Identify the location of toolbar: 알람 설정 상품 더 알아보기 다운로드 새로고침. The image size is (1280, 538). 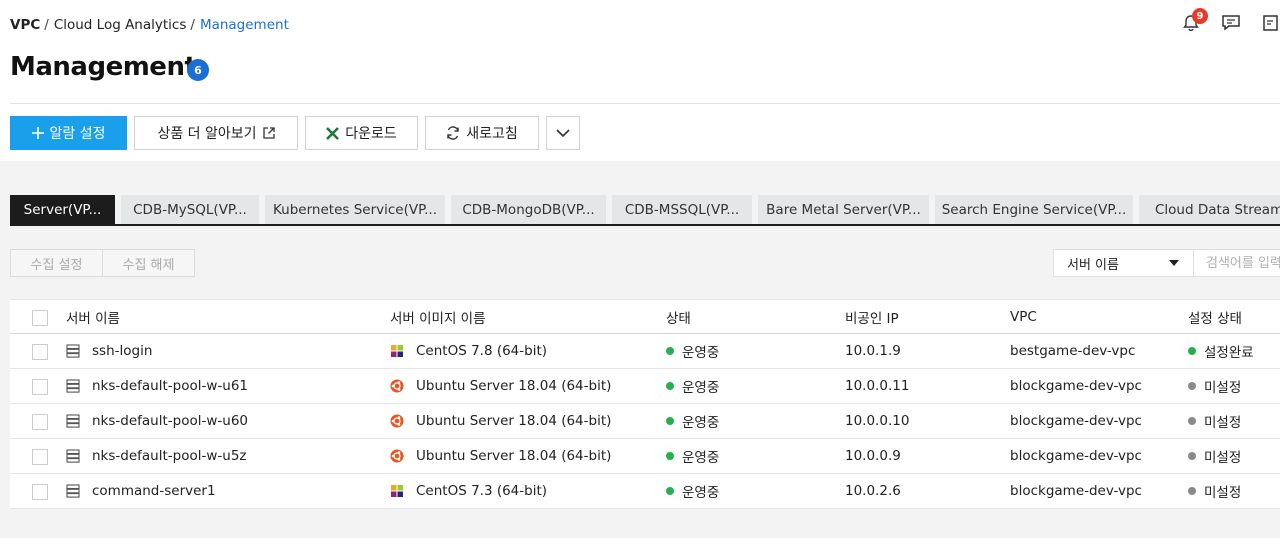
(295, 133).